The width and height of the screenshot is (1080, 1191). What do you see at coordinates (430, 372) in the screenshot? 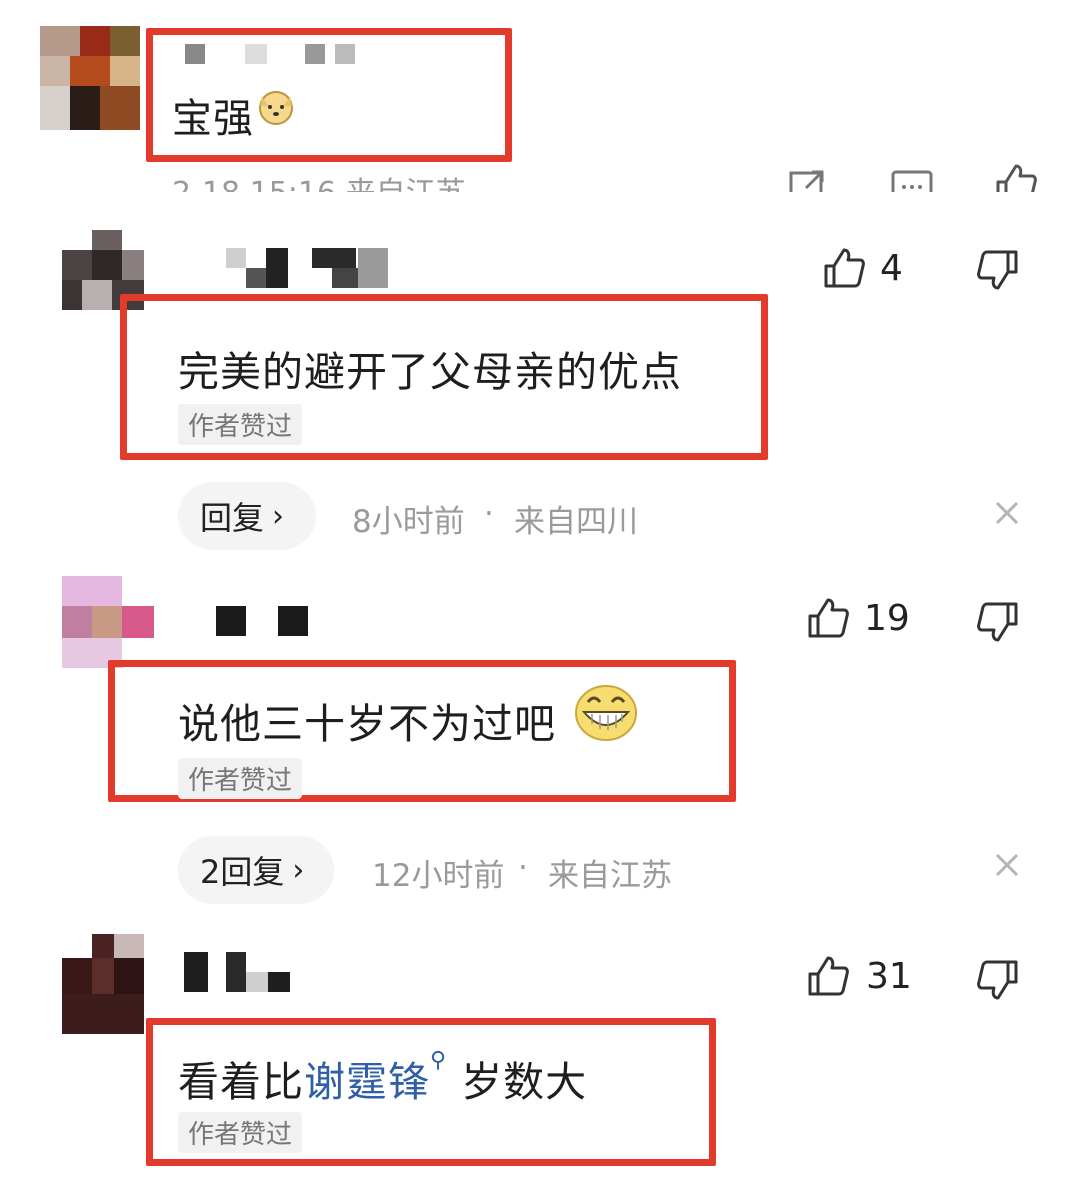
I see `comment-text: 完美的避开了父母亲的优点` at bounding box center [430, 372].